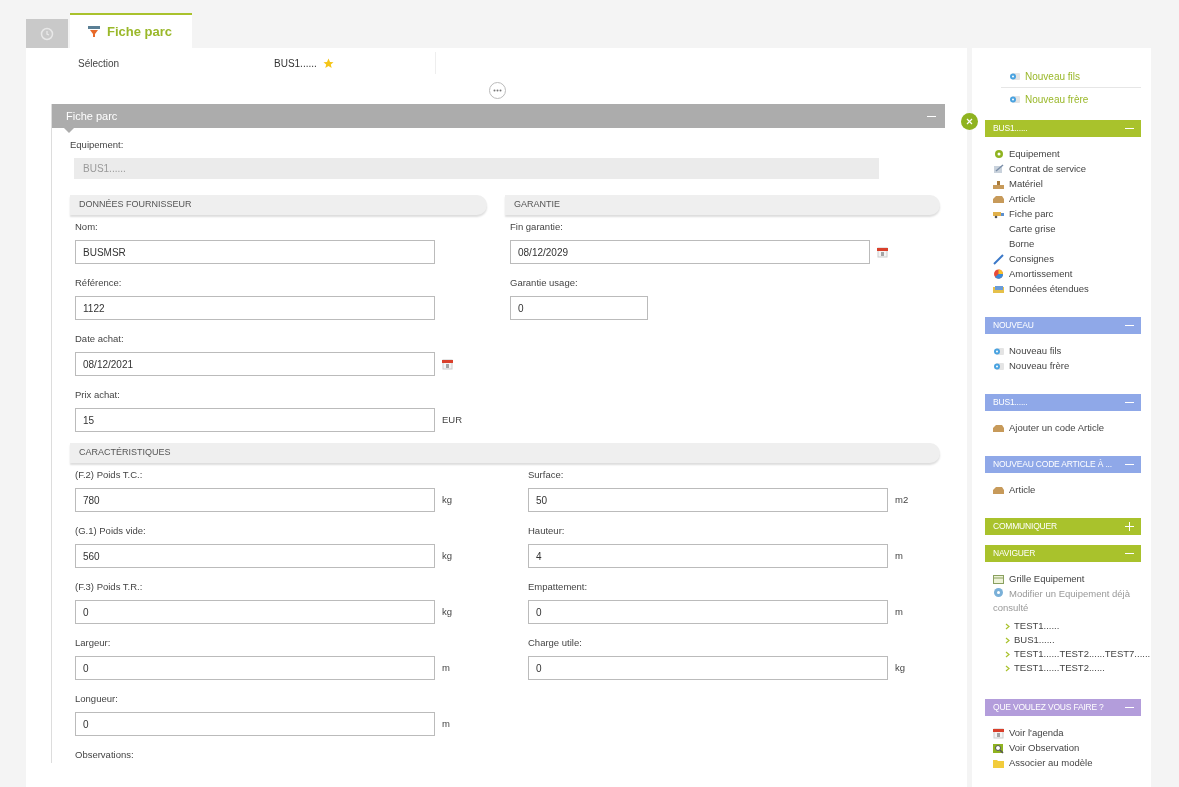 The height and width of the screenshot is (787, 1179). I want to click on field-label: Equipement:, so click(97, 144).